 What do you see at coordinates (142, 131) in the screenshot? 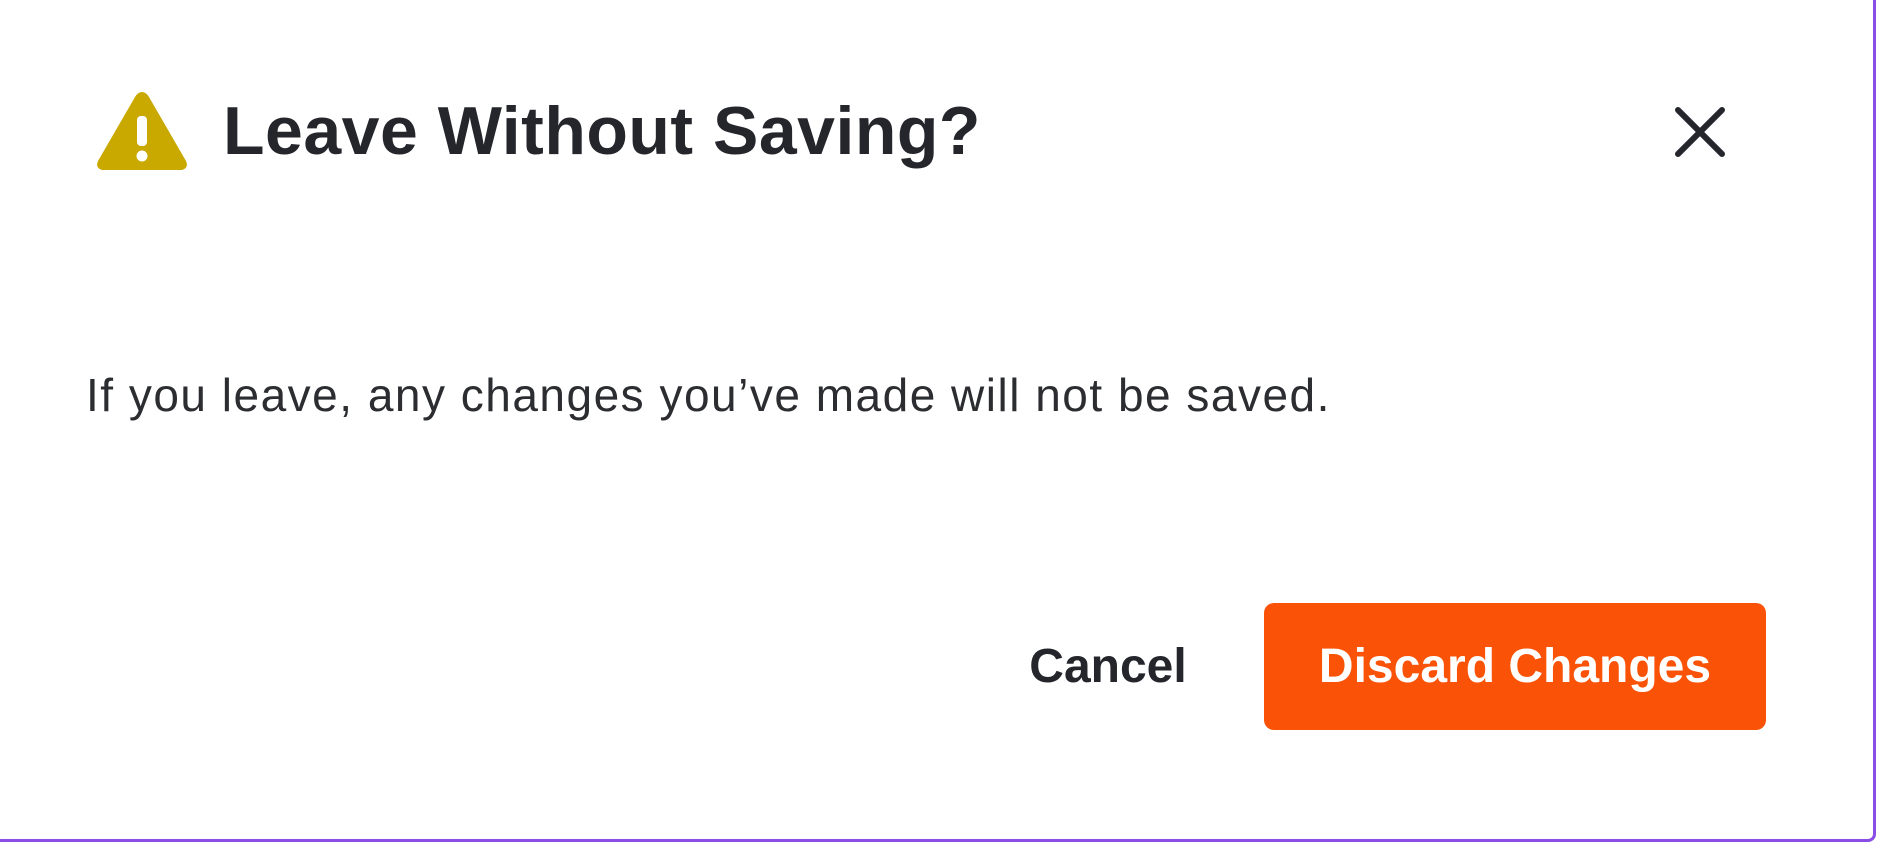
I see `warning-icon` at bounding box center [142, 131].